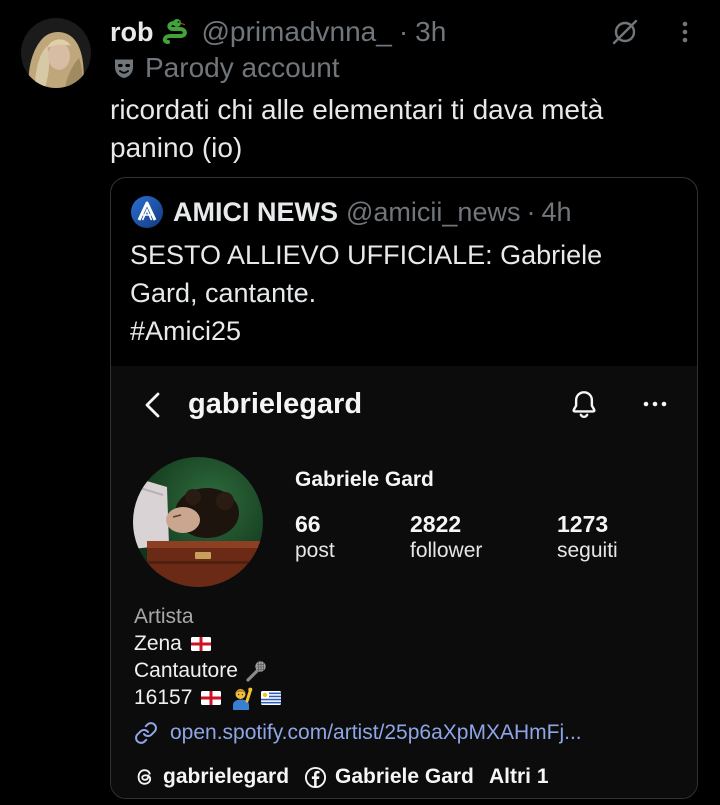 The image size is (720, 805). I want to click on bio-line-text: Zena, so click(158, 643).